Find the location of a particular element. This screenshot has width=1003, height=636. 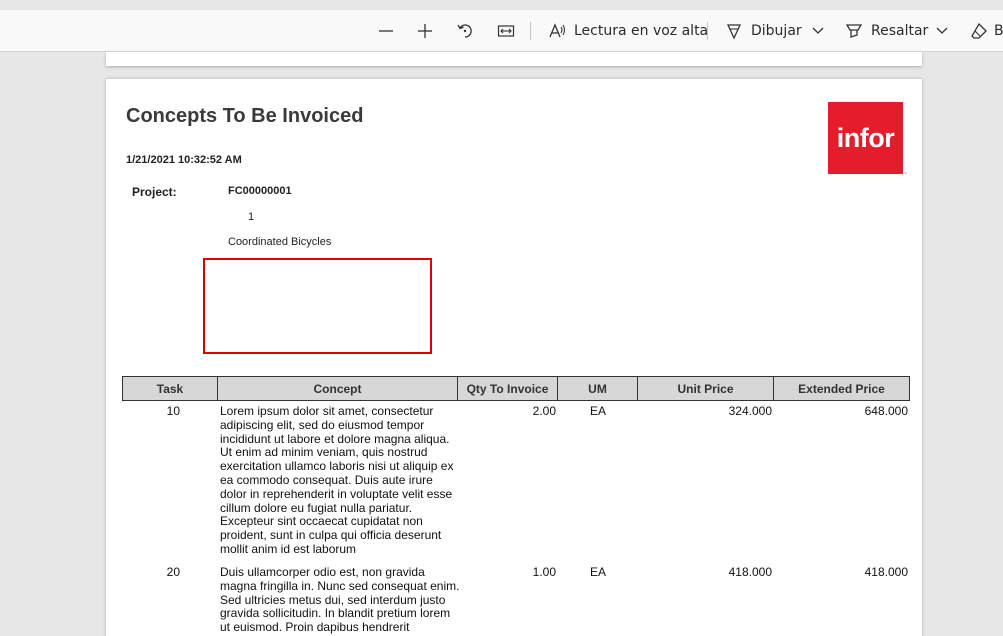

erase-label: B is located at coordinates (998, 31).